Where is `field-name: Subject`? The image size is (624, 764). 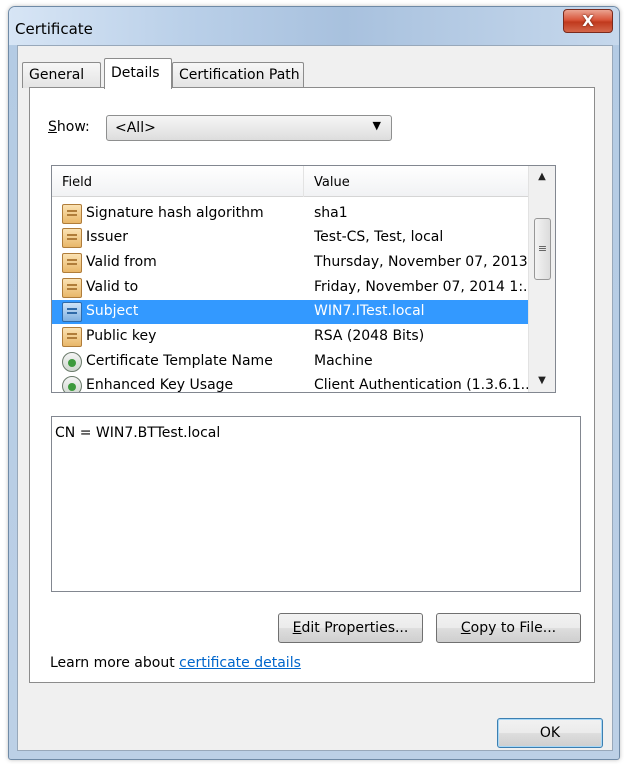 field-name: Subject is located at coordinates (112, 311).